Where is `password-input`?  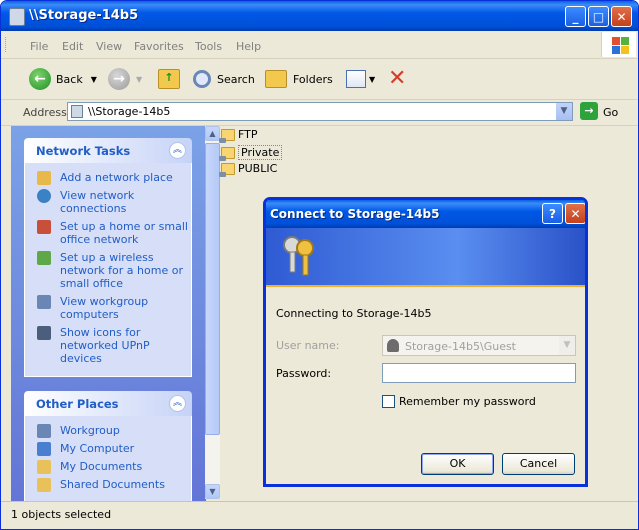
password-input is located at coordinates (479, 373).